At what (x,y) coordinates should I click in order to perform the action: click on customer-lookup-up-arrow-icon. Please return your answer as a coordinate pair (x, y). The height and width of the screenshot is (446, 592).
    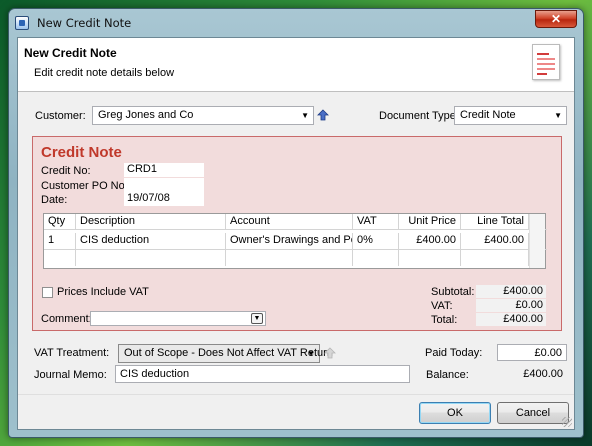
    Looking at the image, I should click on (323, 115).